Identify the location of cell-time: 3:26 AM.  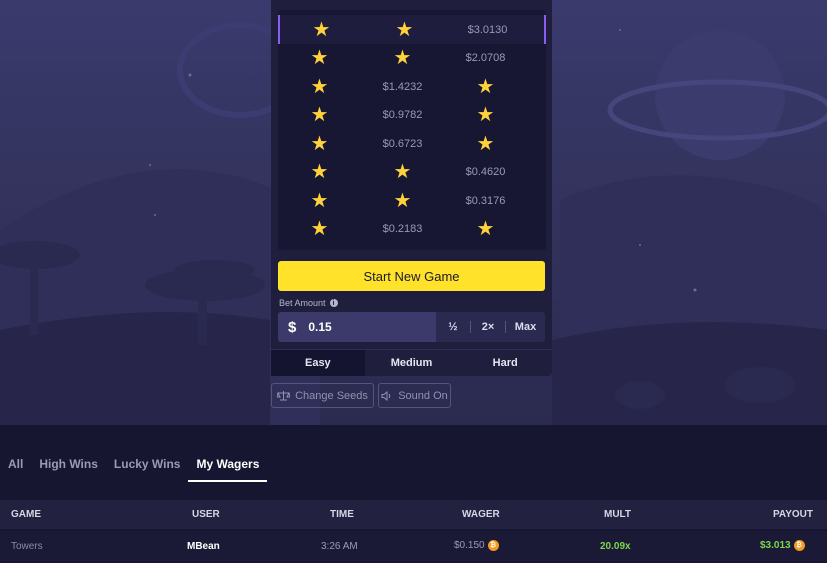
(339, 546).